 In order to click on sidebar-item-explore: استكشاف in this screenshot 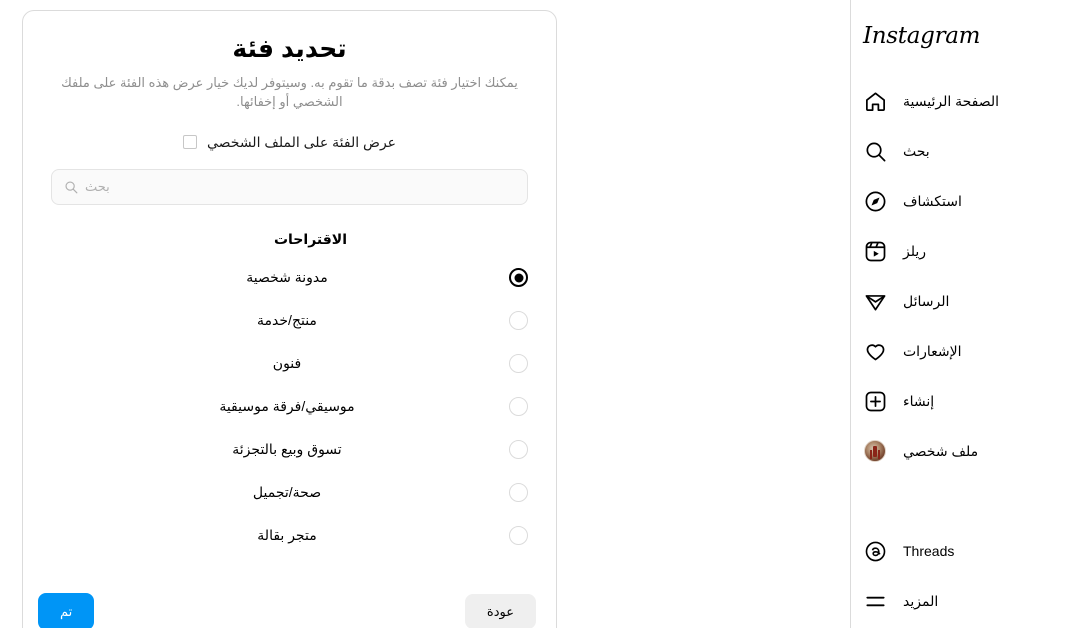, I will do `click(961, 201)`.